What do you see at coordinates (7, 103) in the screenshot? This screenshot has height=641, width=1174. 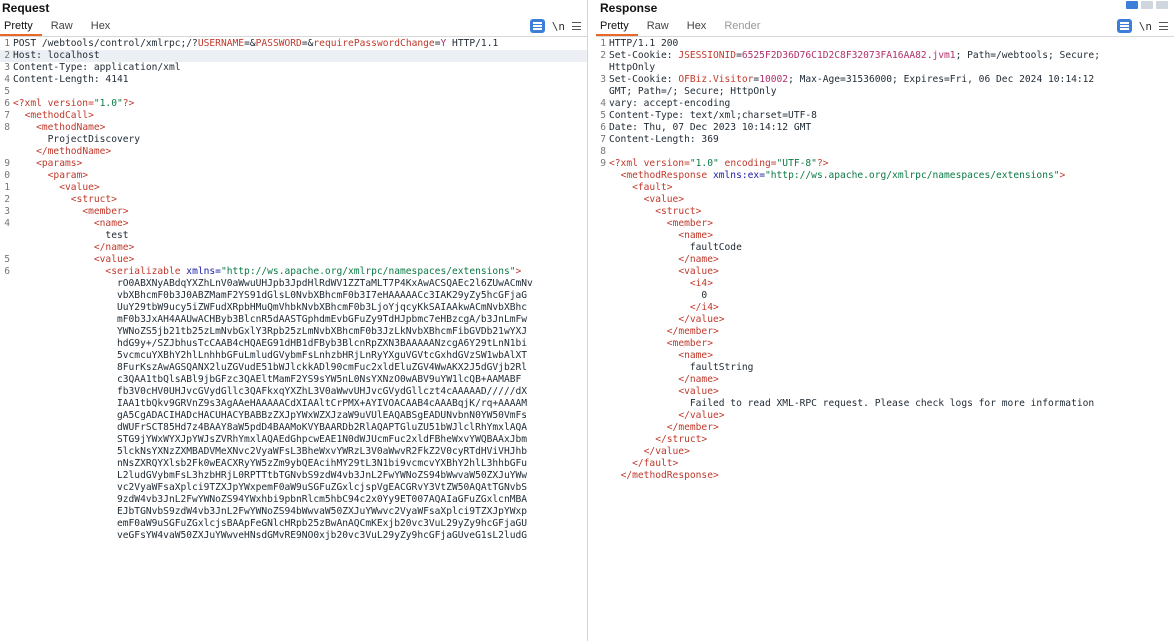 I see `line-number: 6` at bounding box center [7, 103].